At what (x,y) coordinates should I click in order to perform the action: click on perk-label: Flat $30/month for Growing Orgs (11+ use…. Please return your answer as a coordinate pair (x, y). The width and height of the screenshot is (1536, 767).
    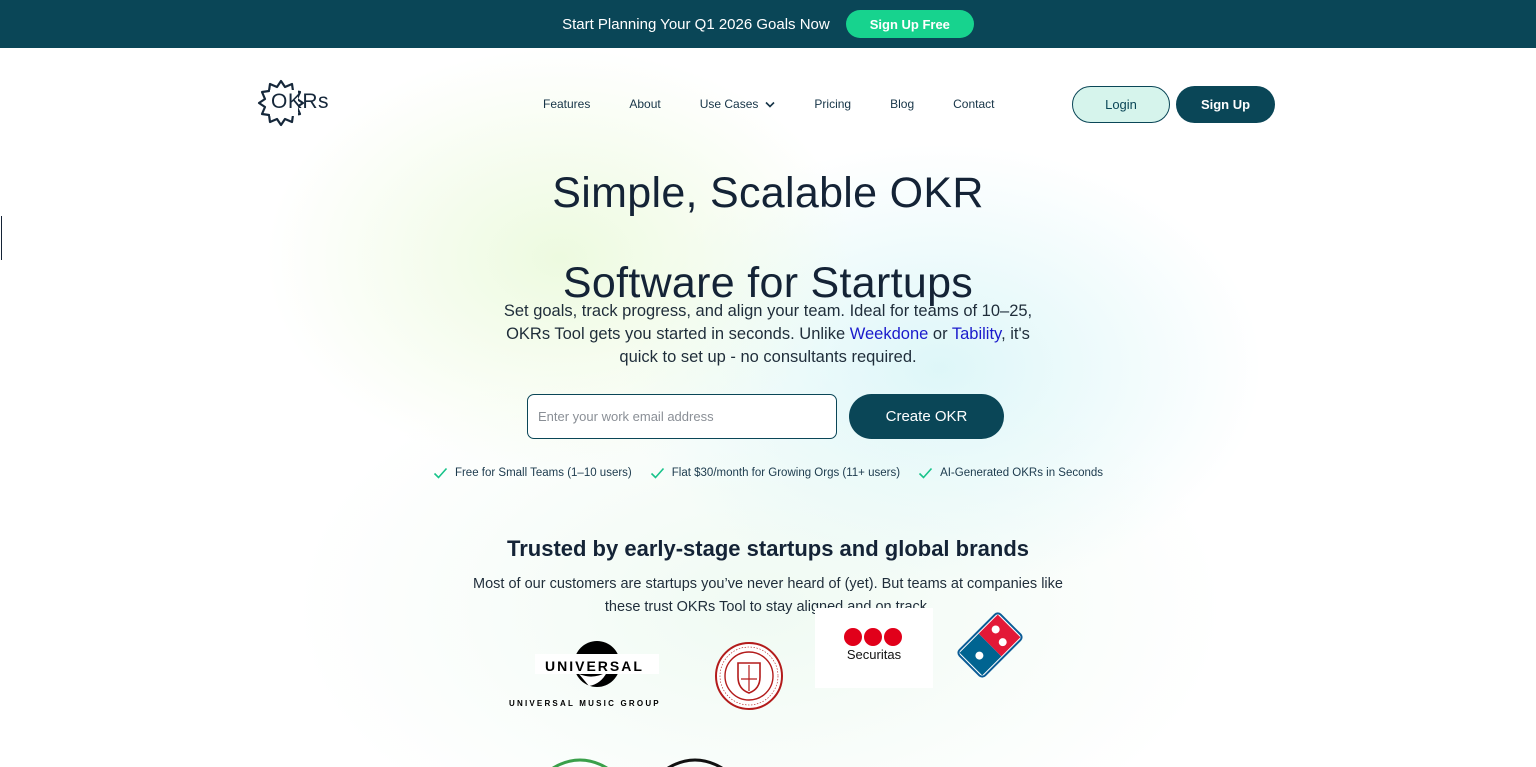
    Looking at the image, I should click on (786, 473).